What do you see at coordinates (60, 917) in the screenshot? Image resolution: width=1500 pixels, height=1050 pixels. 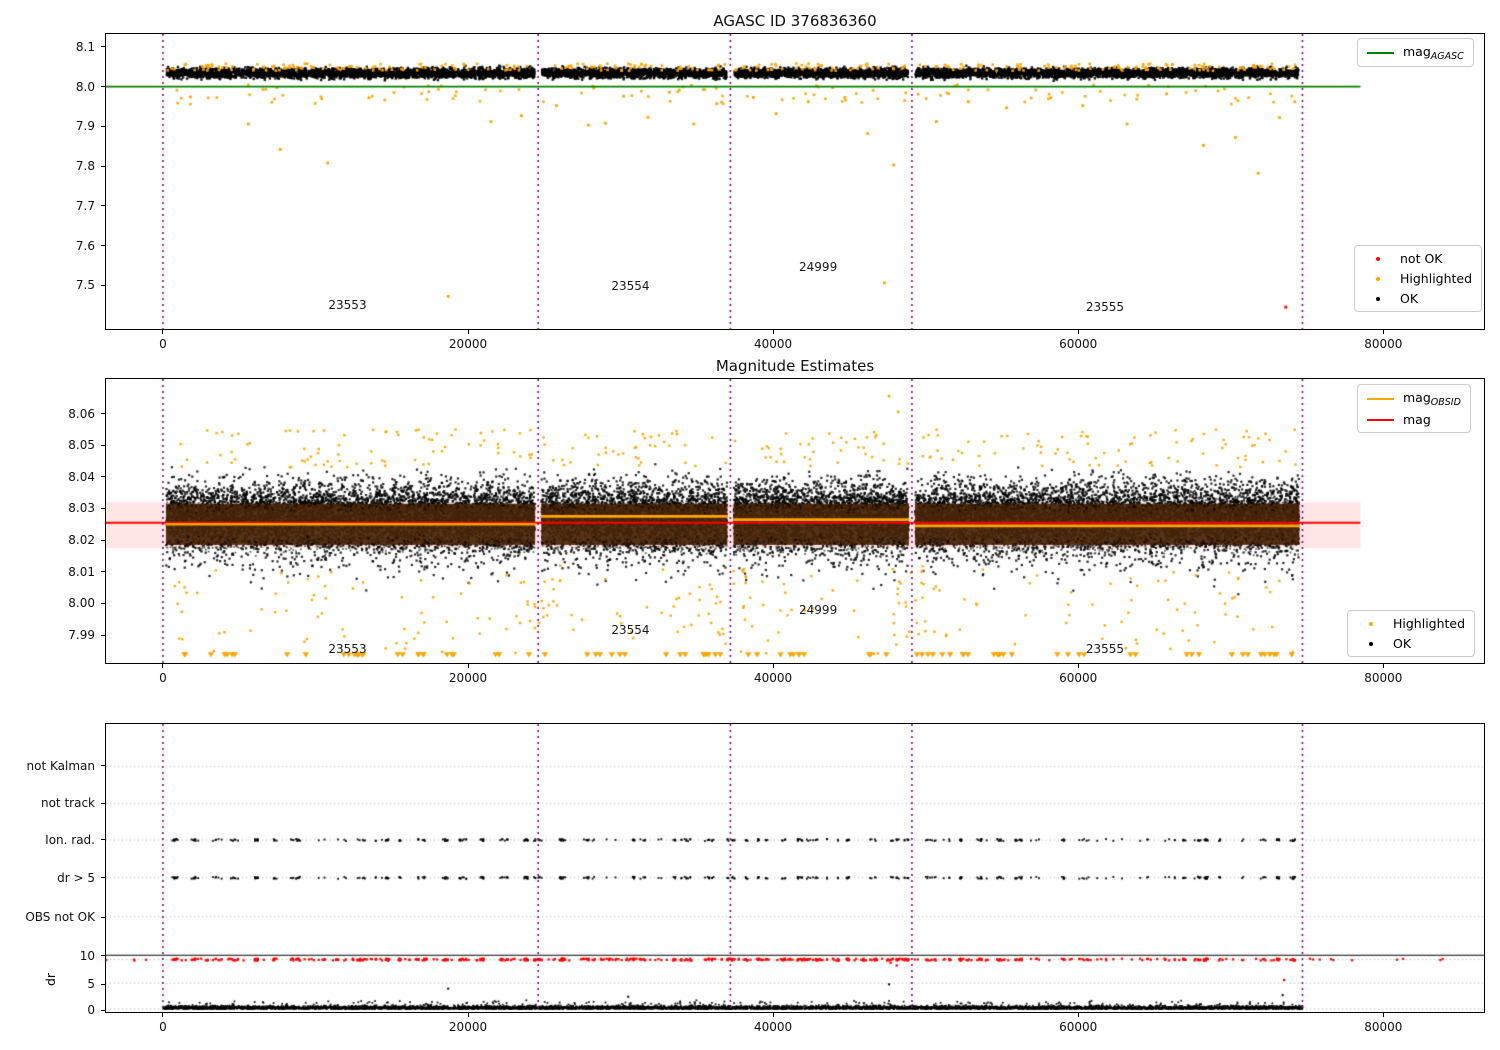 I see `flag-row-label: OBS not OK` at bounding box center [60, 917].